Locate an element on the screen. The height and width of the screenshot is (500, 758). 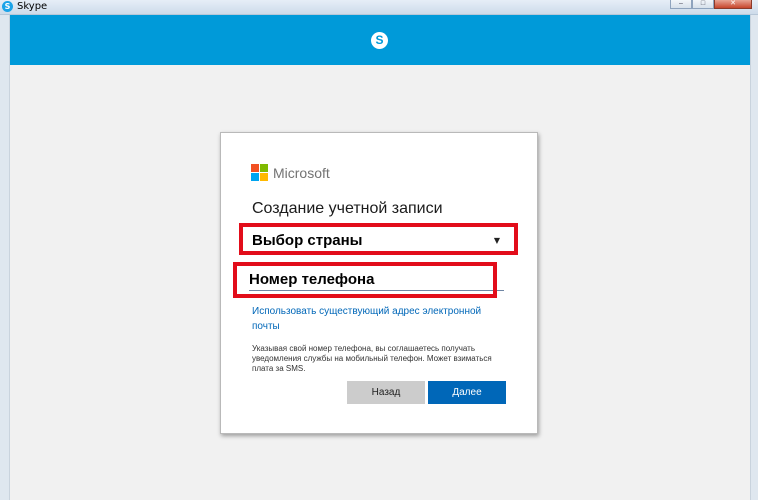
skype-header: S is located at coordinates (380, 40).